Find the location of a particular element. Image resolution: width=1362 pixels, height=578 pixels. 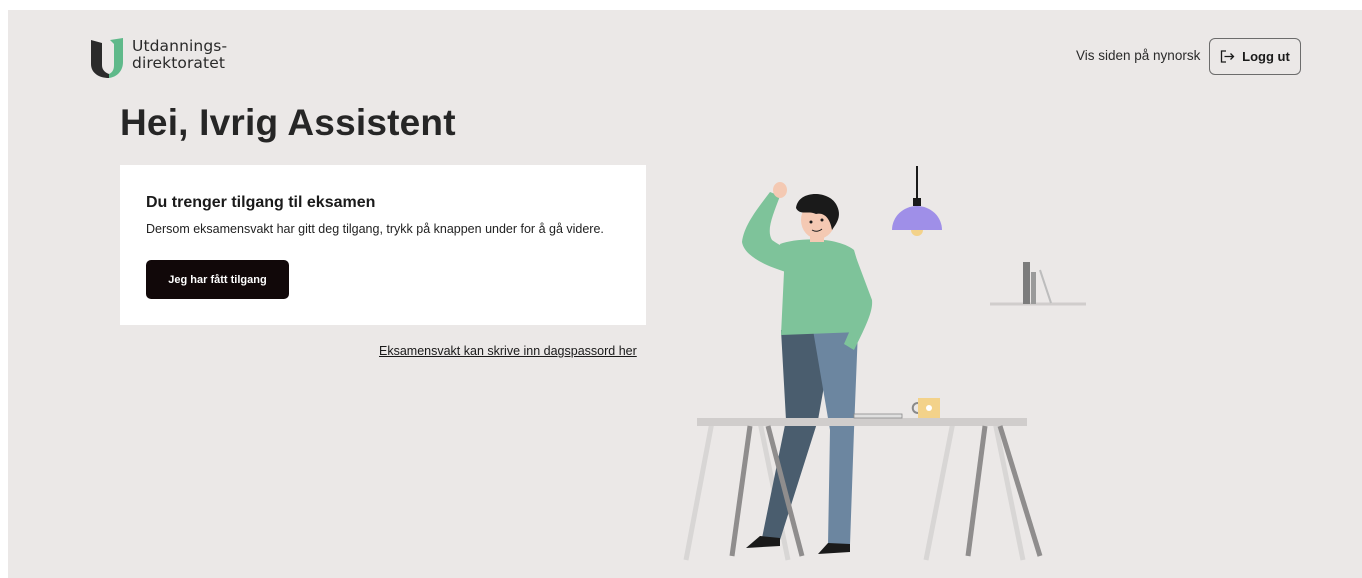

language-switch-link: Vis siden på nynorsk is located at coordinates (1138, 55).